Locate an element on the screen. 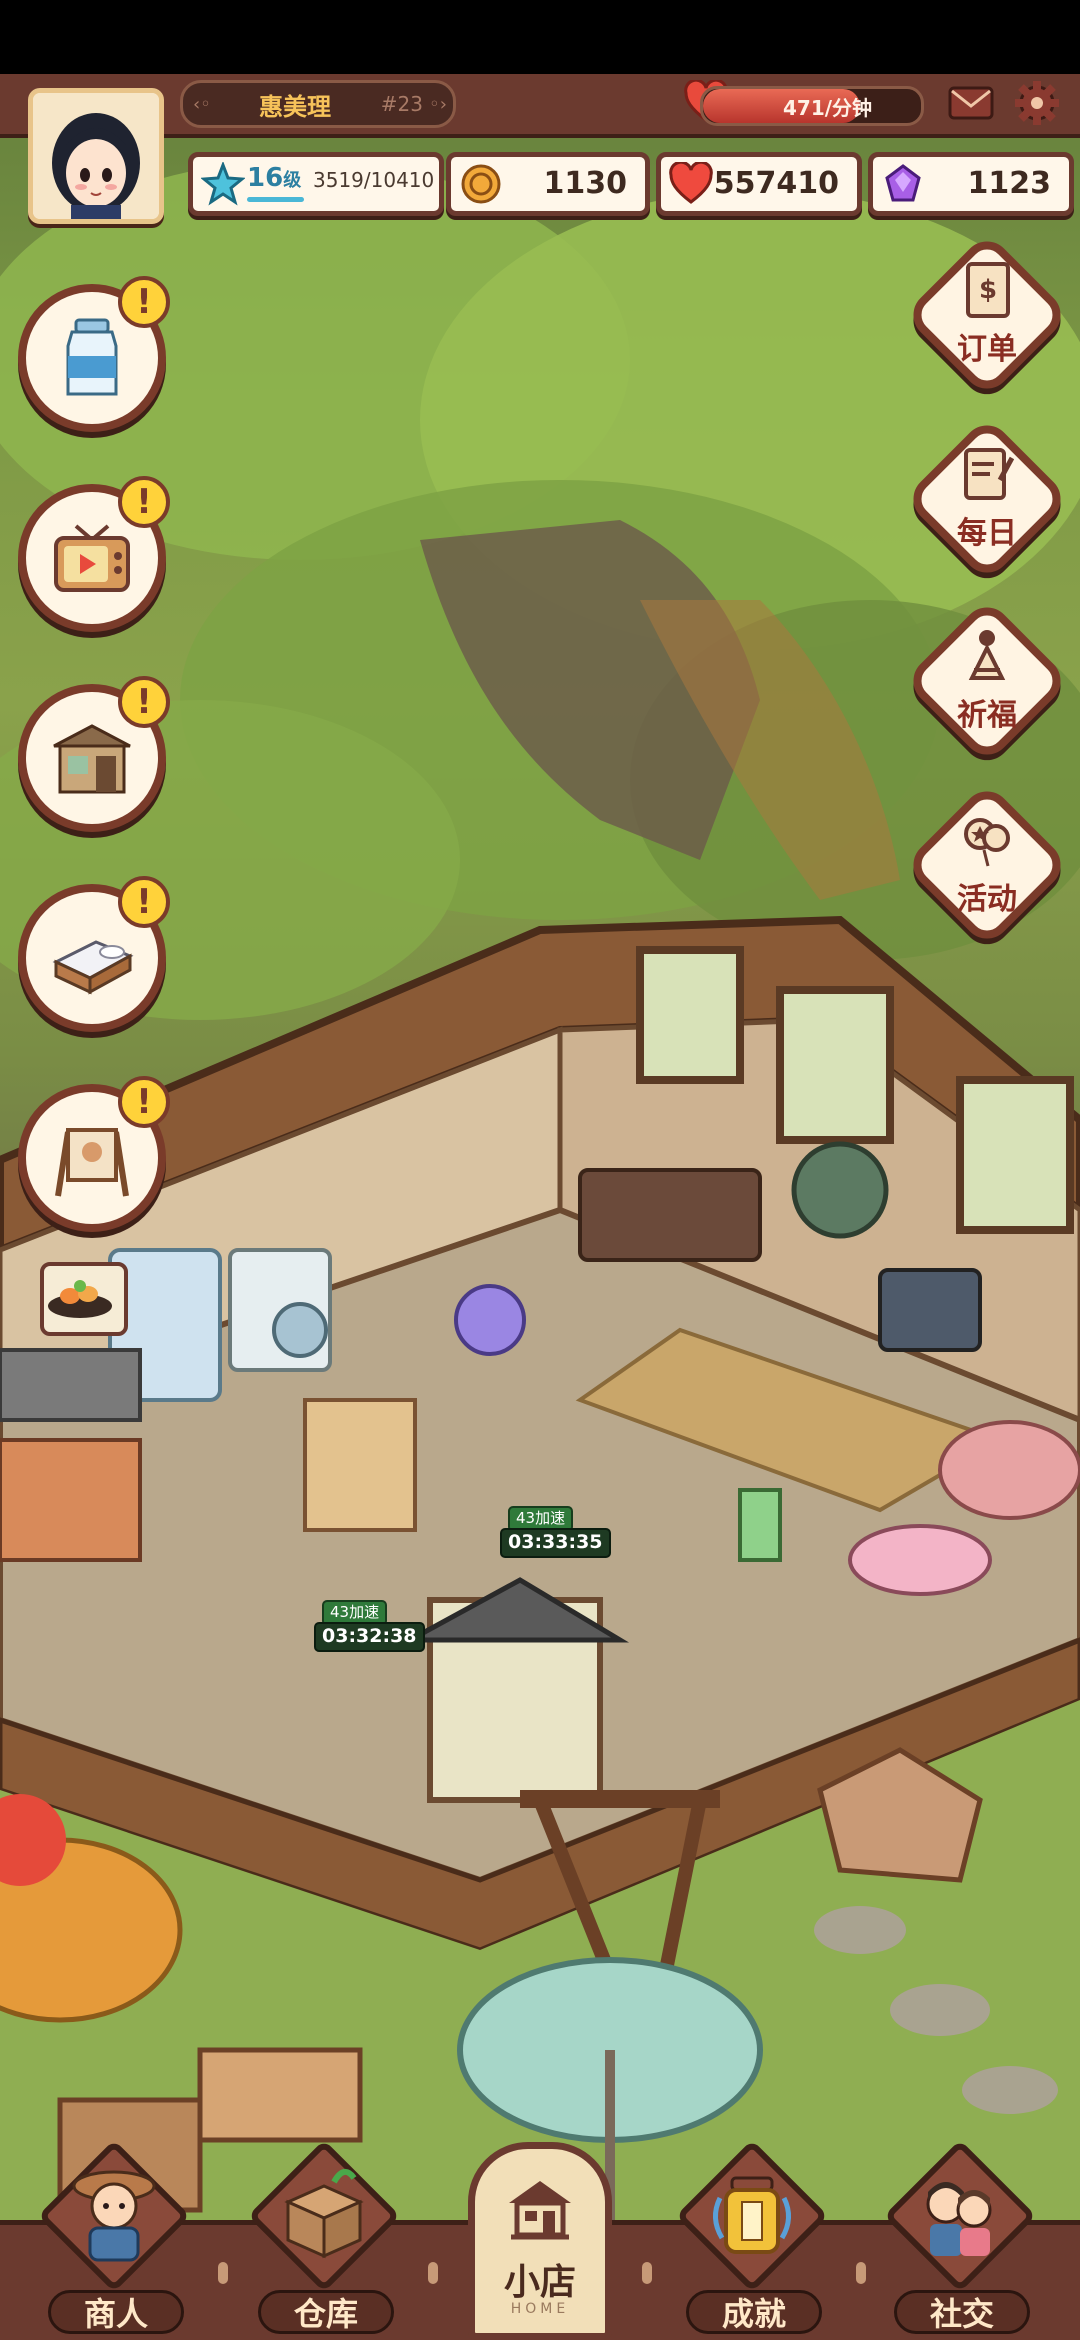 This screenshot has width=1080, height=2340. mail-icon is located at coordinates (971, 103).